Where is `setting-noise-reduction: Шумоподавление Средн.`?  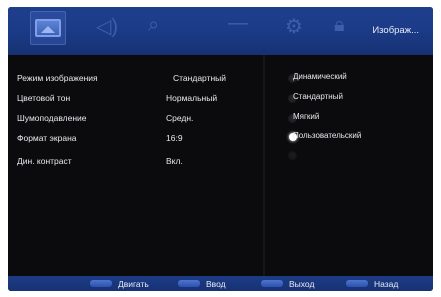
setting-noise-reduction: Шумоподавление Средн. is located at coordinates (135, 120).